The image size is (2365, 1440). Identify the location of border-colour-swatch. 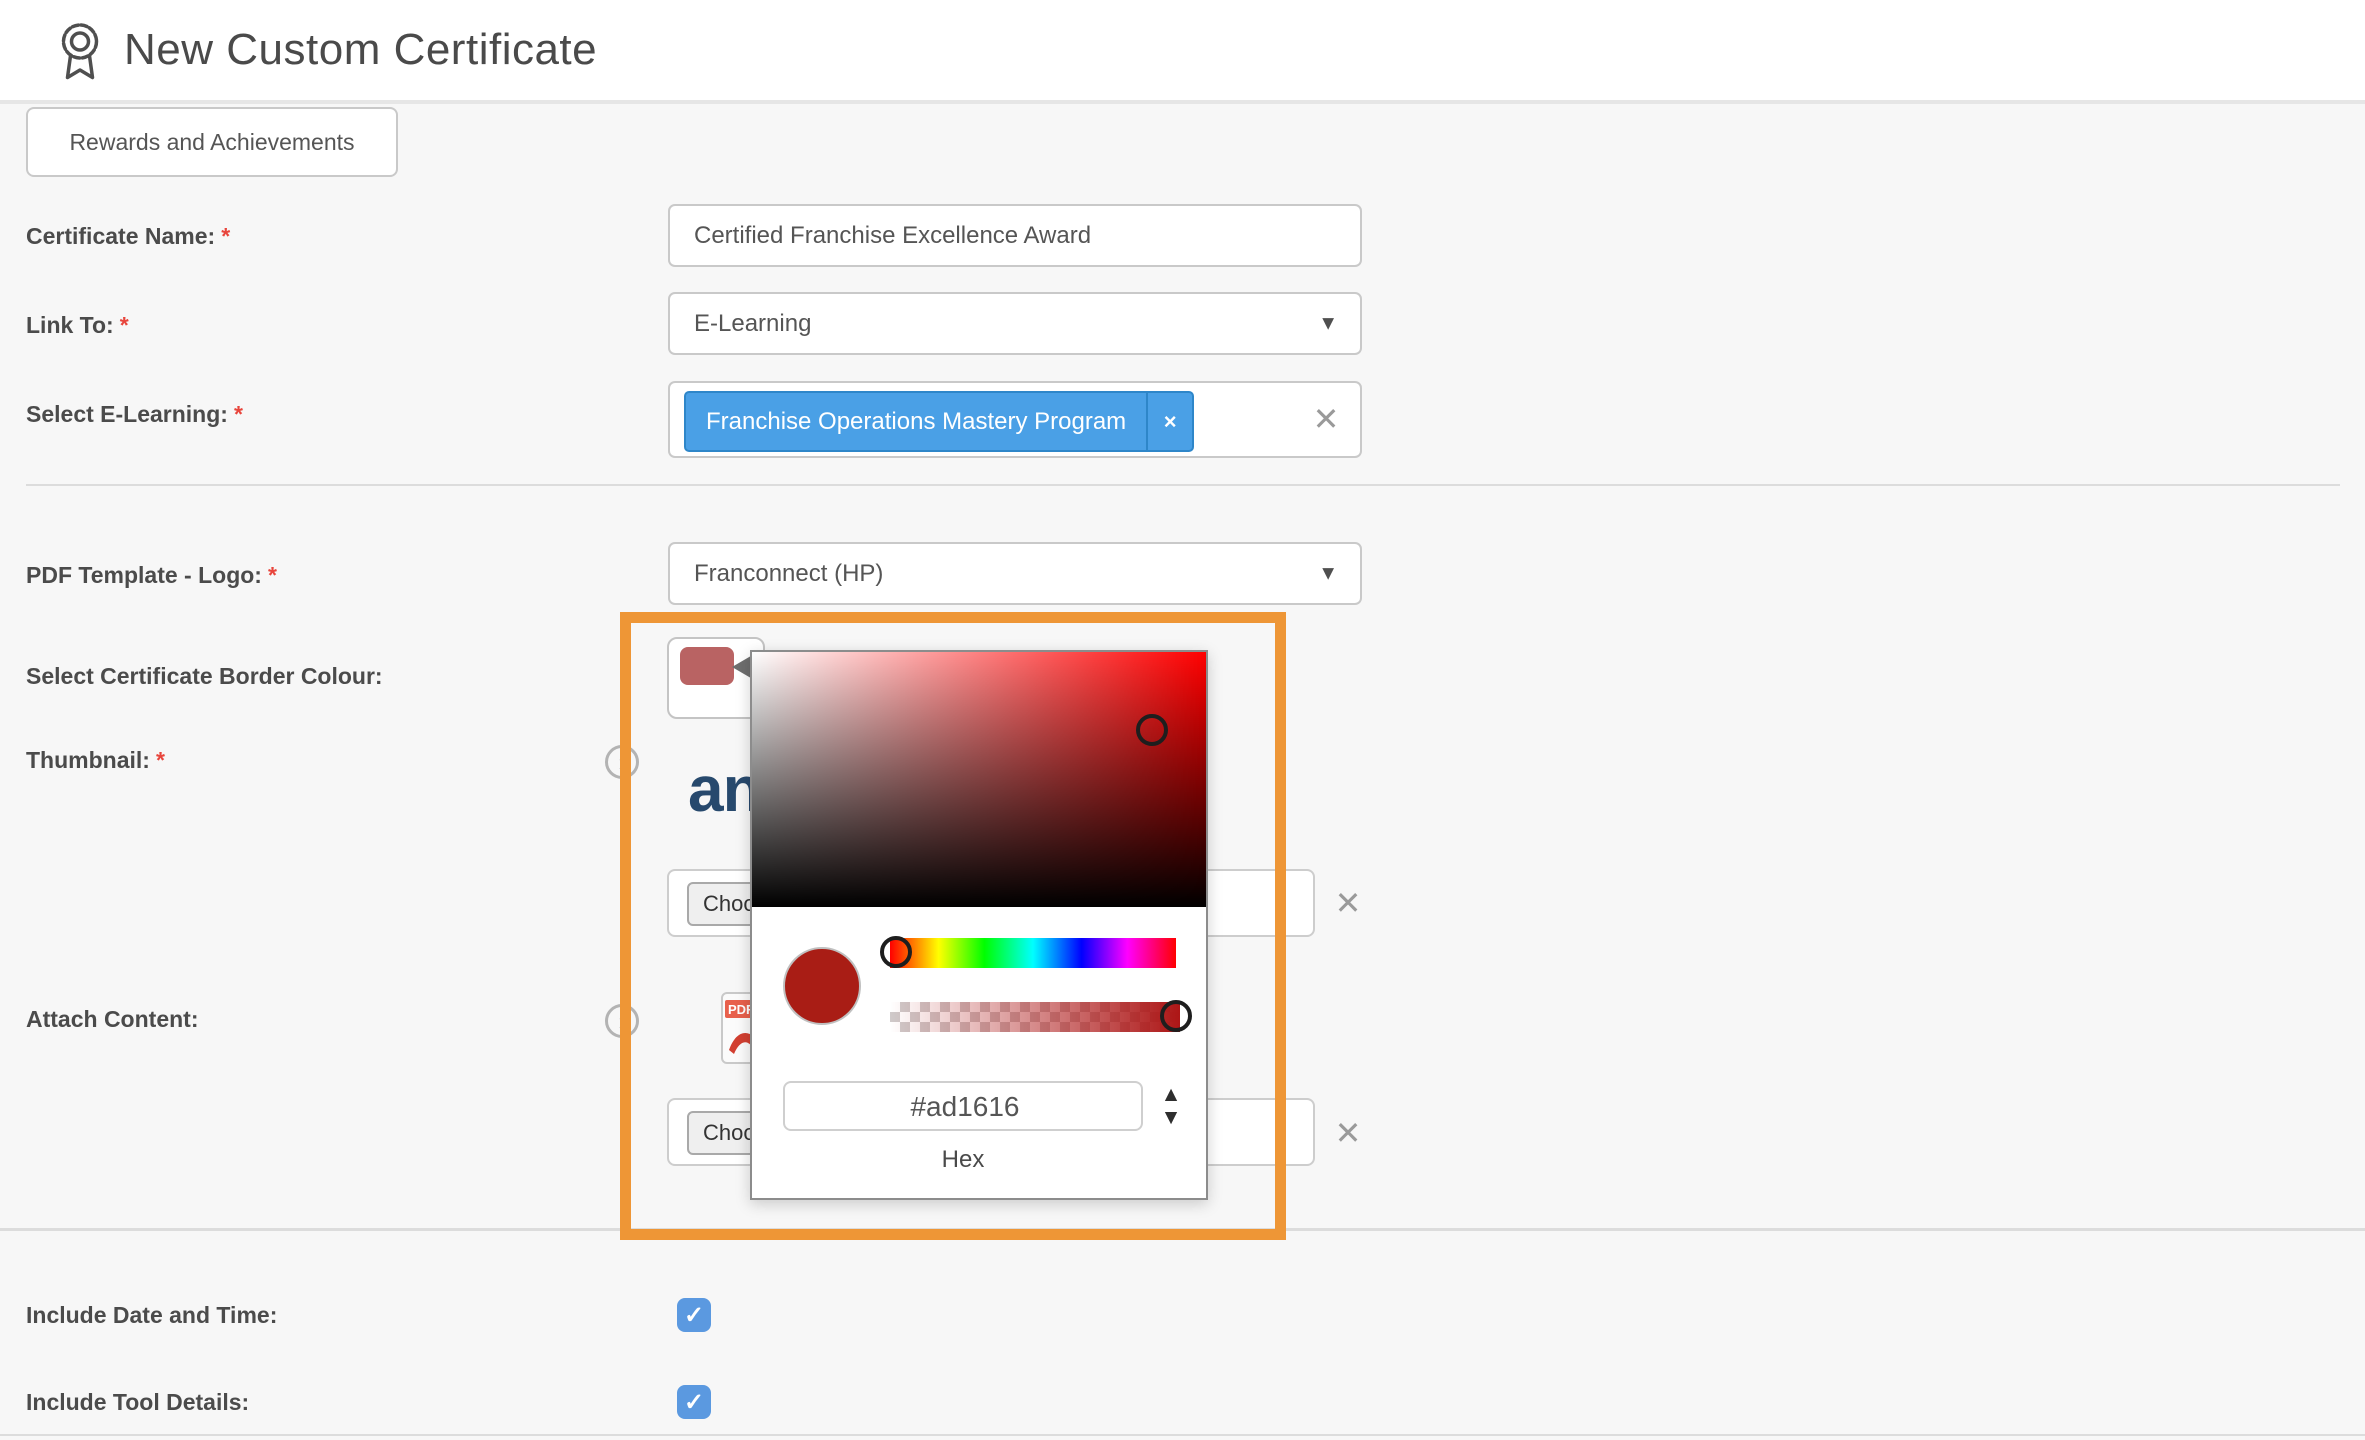
(707, 666).